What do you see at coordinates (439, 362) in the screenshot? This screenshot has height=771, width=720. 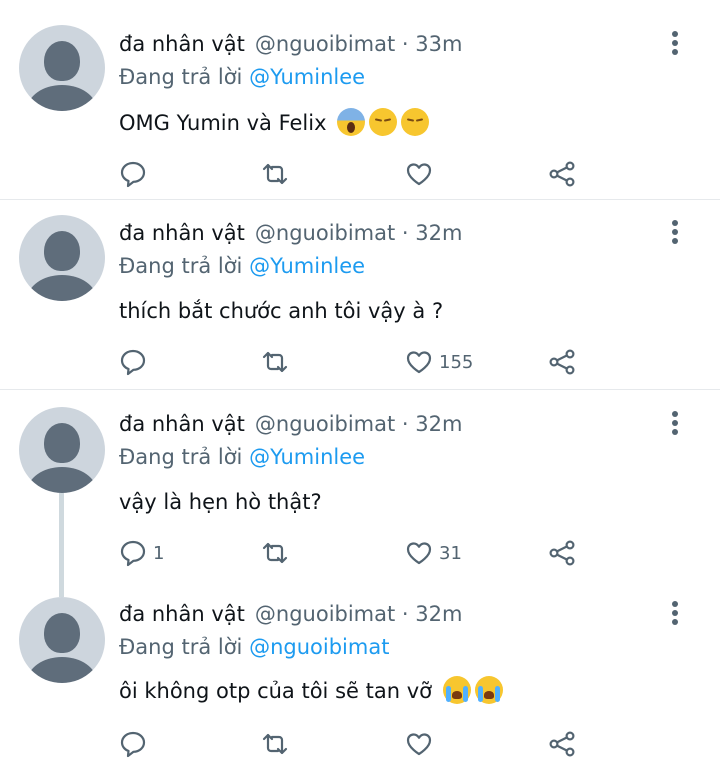 I see `like-button: 155` at bounding box center [439, 362].